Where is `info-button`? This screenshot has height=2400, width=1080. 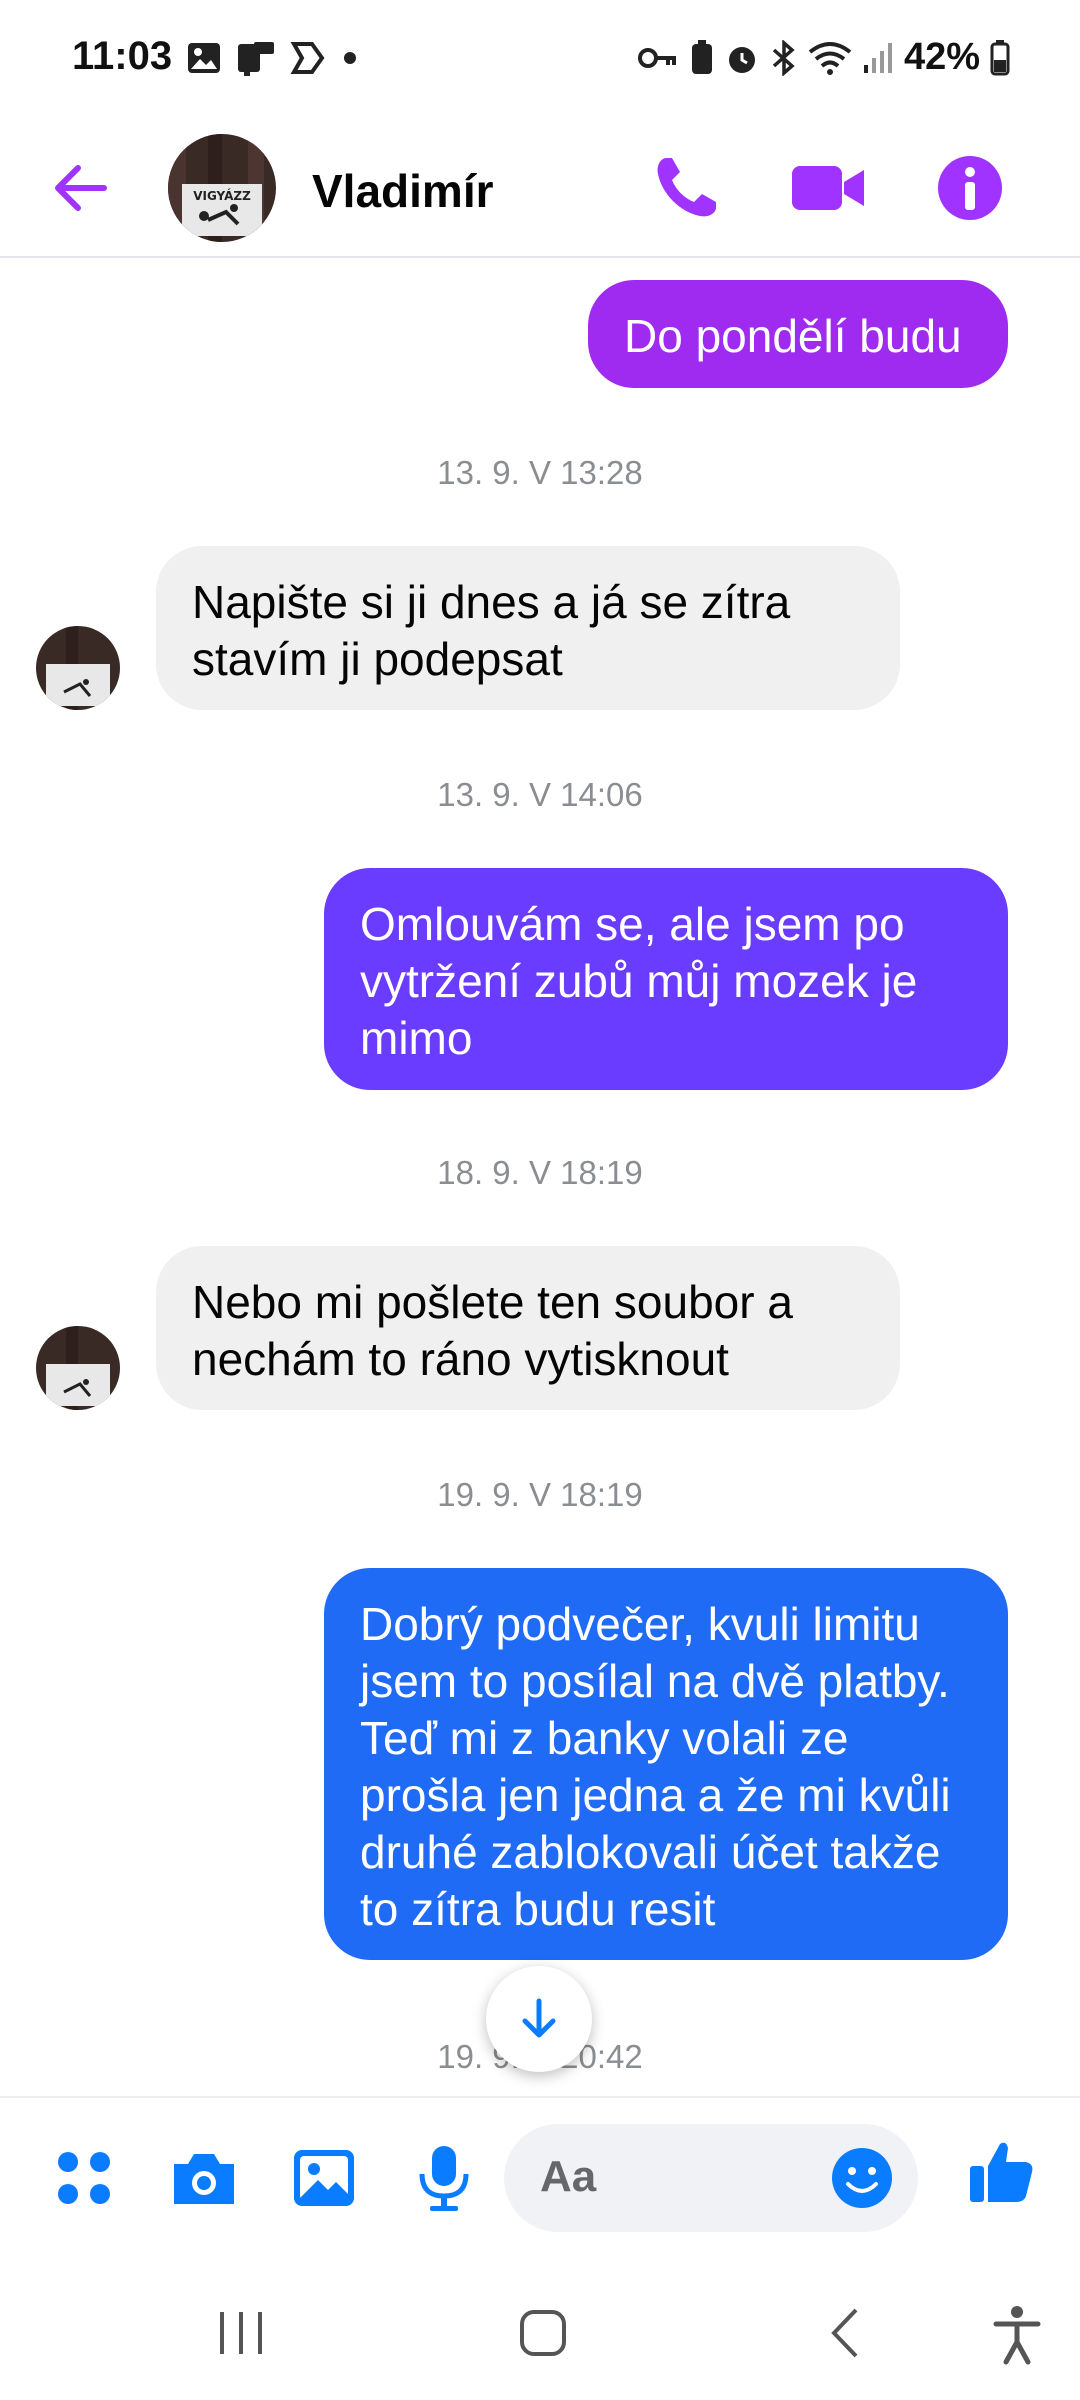
info-button is located at coordinates (970, 188).